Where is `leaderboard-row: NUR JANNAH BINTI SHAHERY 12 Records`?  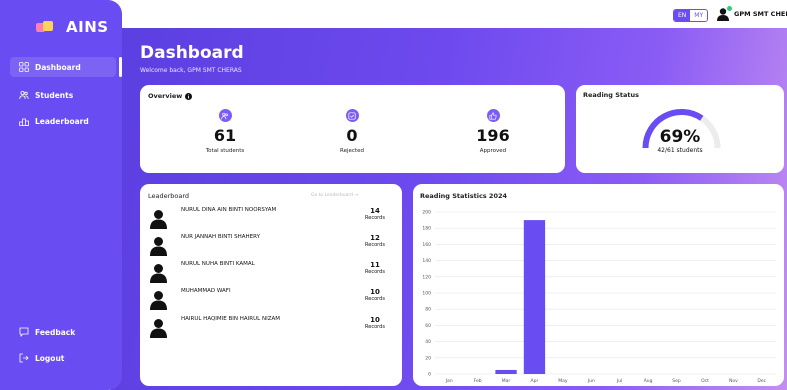 leaderboard-row: NUR JANNAH BINTI SHAHERY 12 Records is located at coordinates (270, 246).